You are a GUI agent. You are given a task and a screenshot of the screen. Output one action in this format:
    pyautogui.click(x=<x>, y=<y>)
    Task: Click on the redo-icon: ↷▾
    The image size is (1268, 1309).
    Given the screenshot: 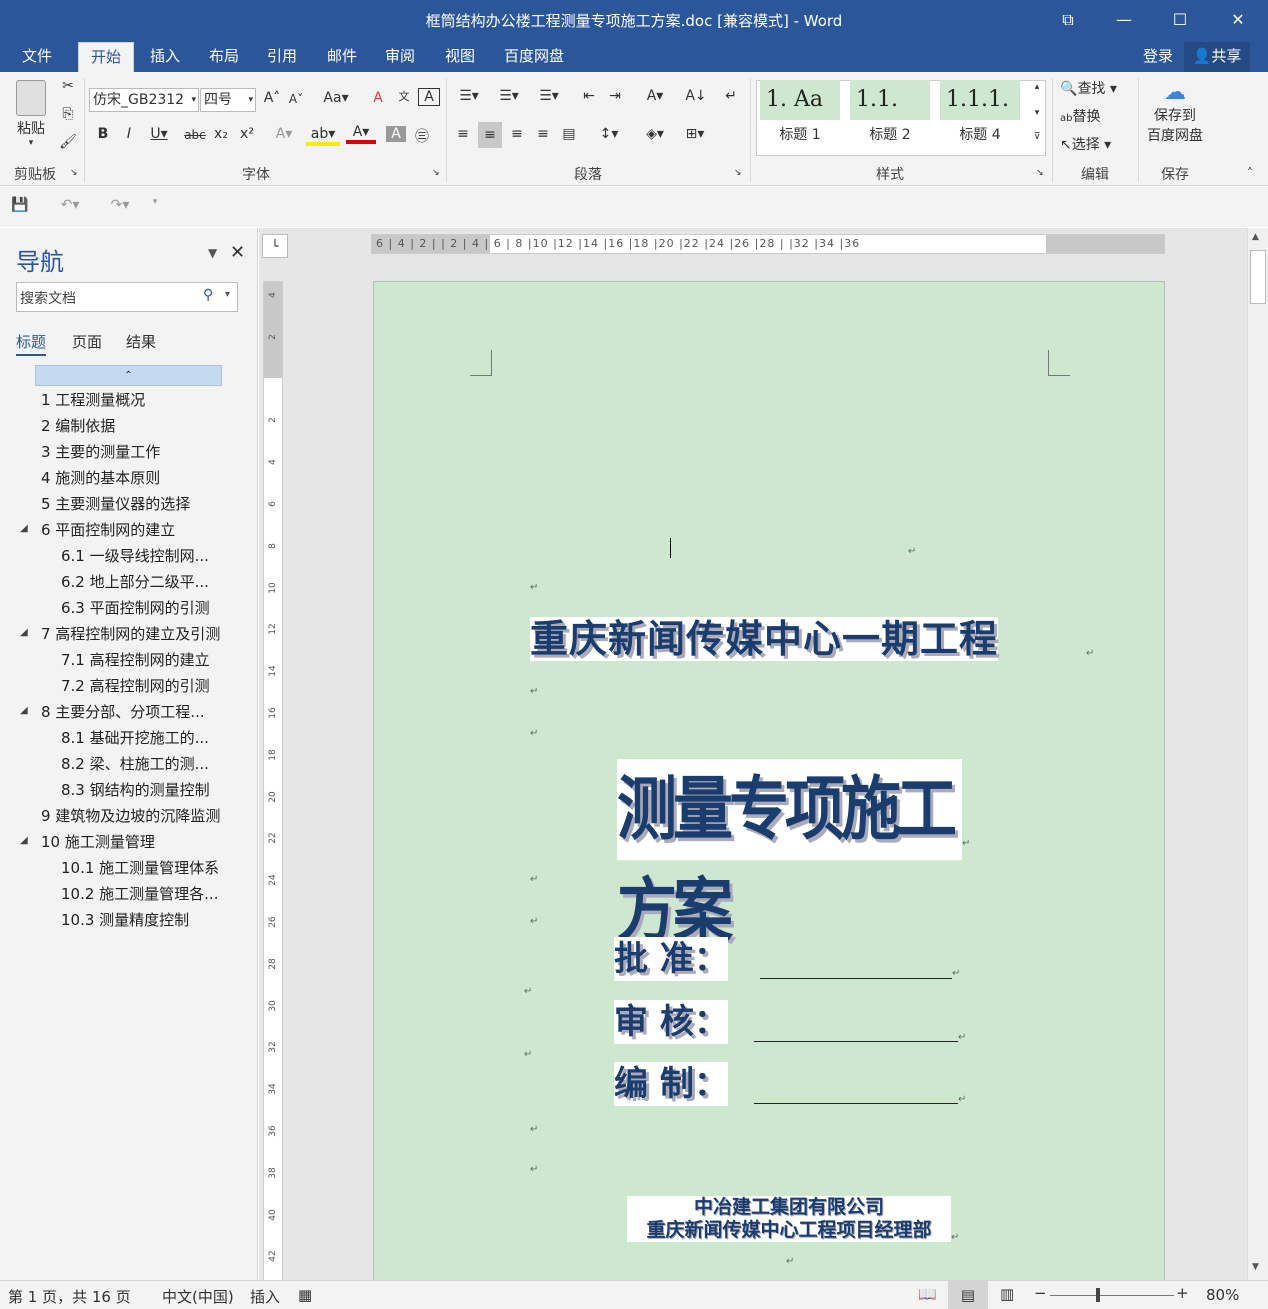 What is the action you would take?
    pyautogui.click(x=120, y=205)
    